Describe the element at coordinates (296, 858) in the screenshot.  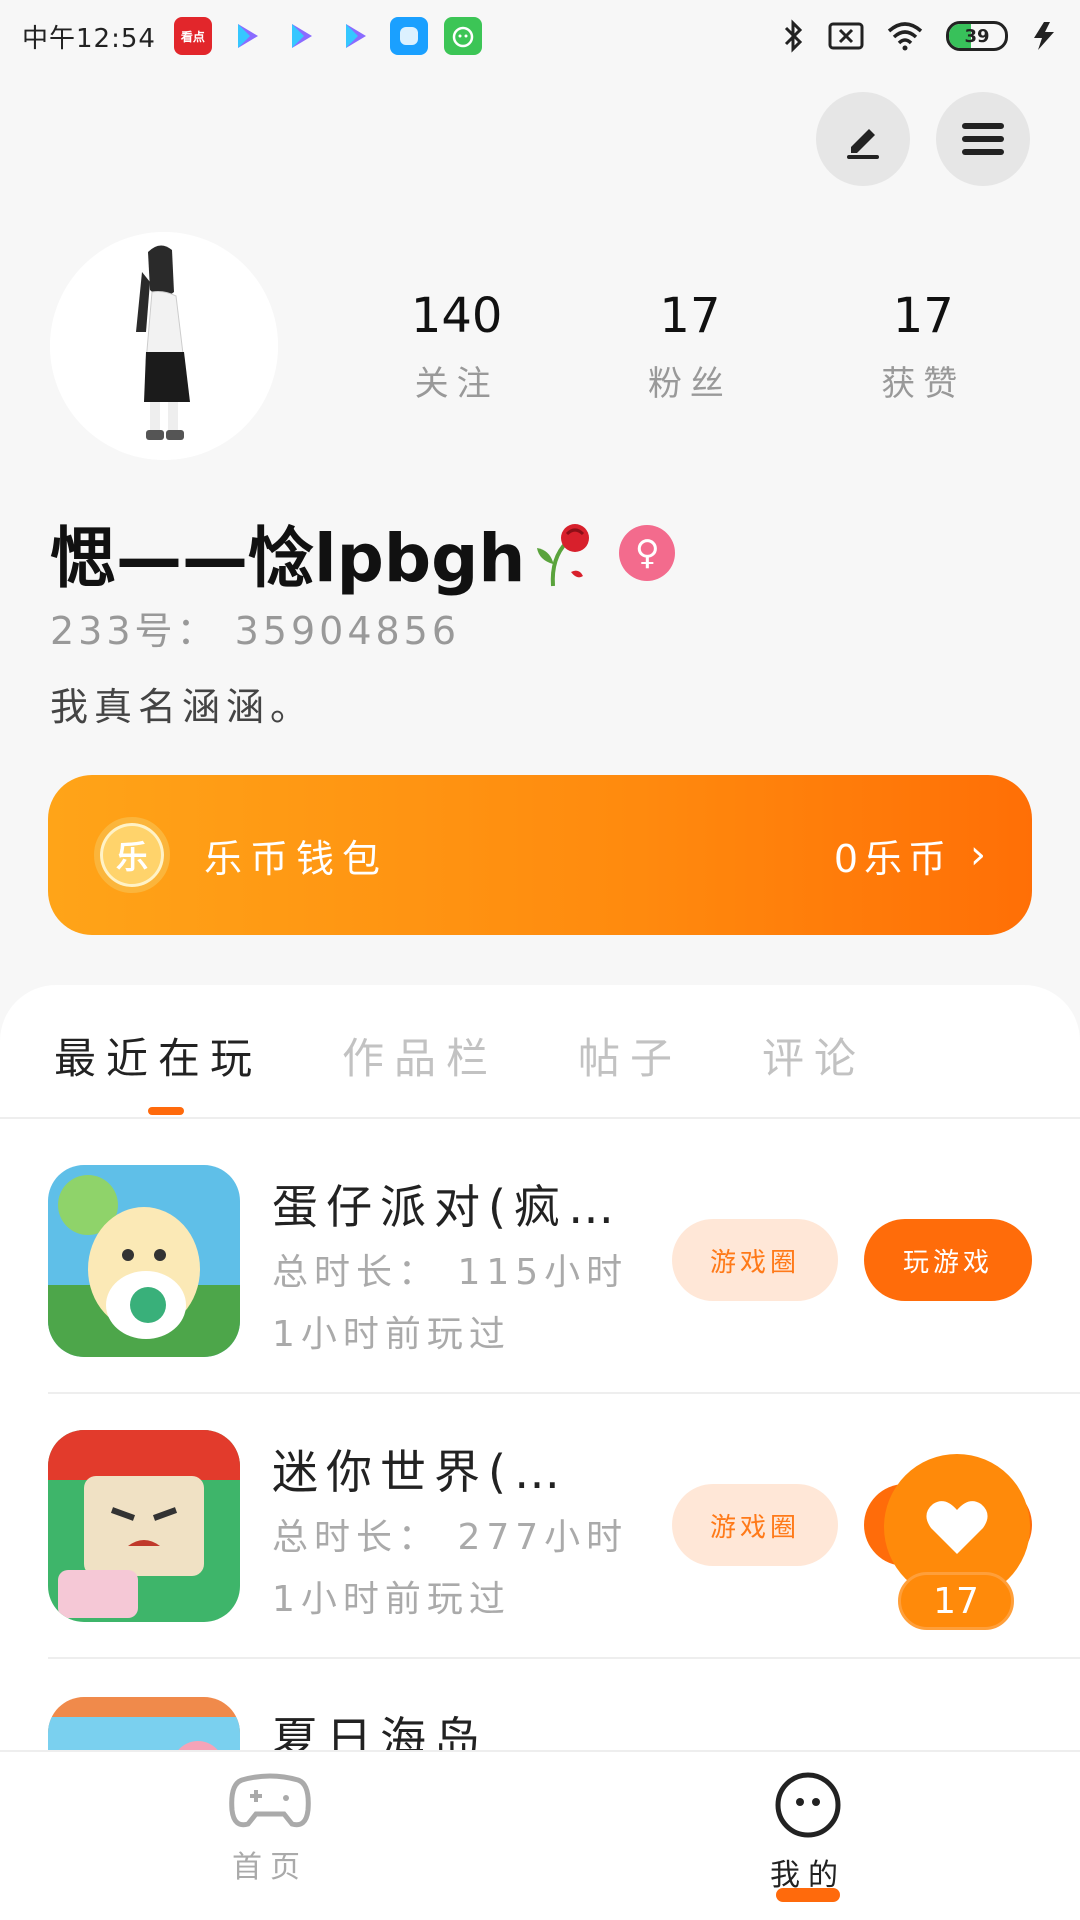
I see `wallet-label: 乐币钱包` at that location.